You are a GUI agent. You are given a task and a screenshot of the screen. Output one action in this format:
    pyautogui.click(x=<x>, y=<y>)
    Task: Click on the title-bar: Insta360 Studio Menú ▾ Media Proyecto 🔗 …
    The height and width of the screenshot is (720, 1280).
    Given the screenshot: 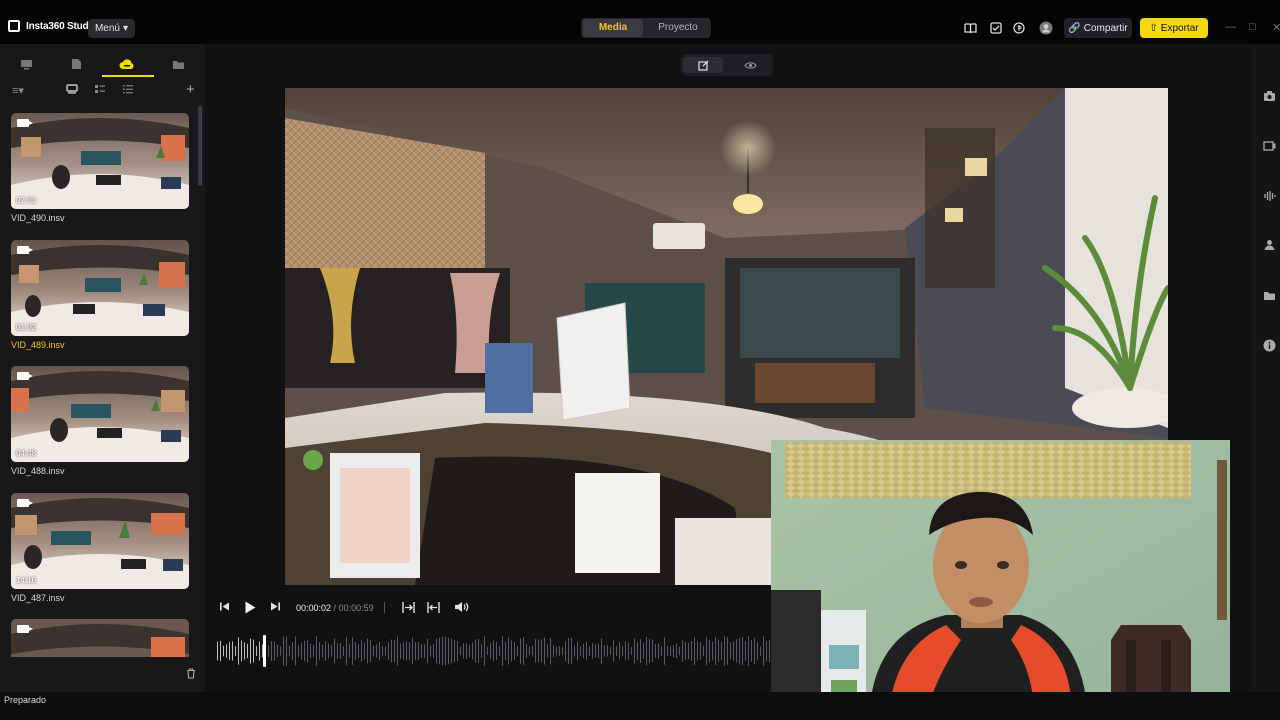 What is the action you would take?
    pyautogui.click(x=640, y=22)
    